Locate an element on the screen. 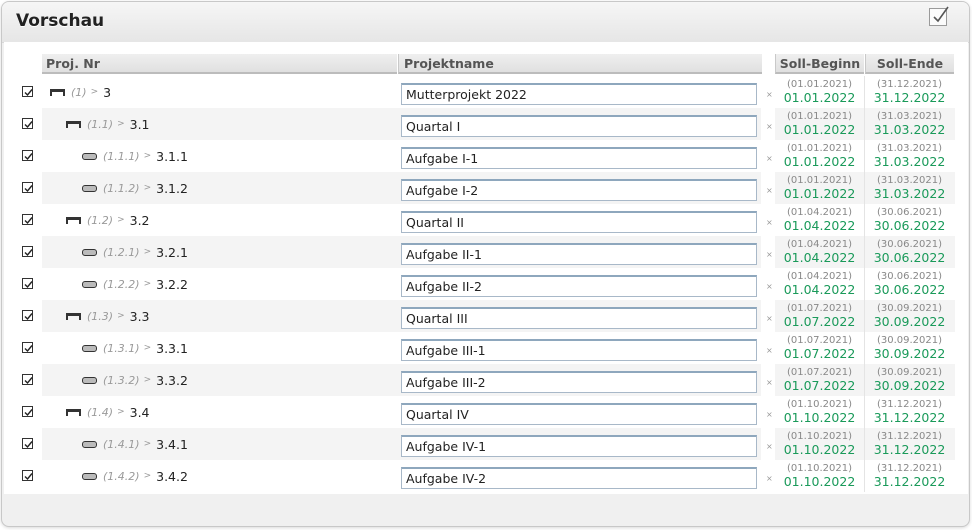  column-header-soll-ende: Soll-Ende is located at coordinates (909, 64).